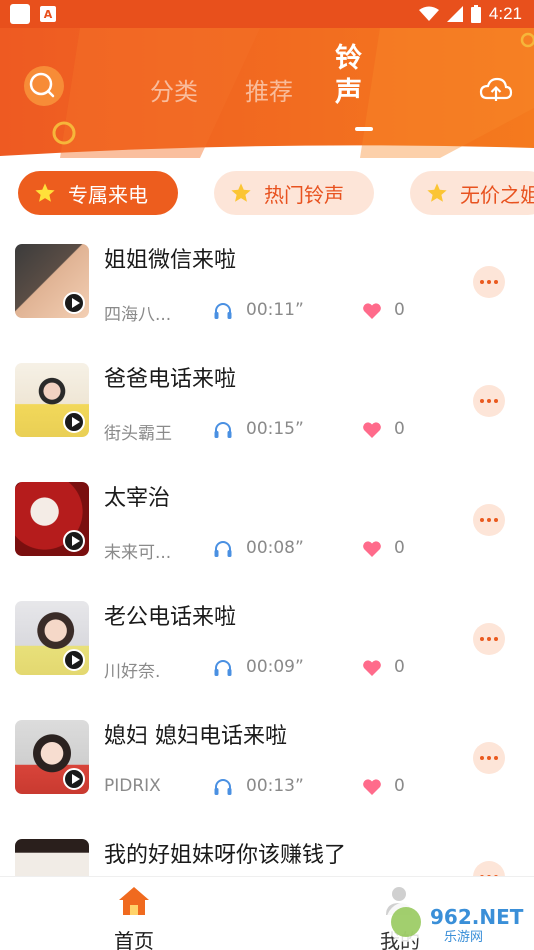 The width and height of the screenshot is (534, 950). I want to click on ringtone-title: 太宰治, so click(137, 498).